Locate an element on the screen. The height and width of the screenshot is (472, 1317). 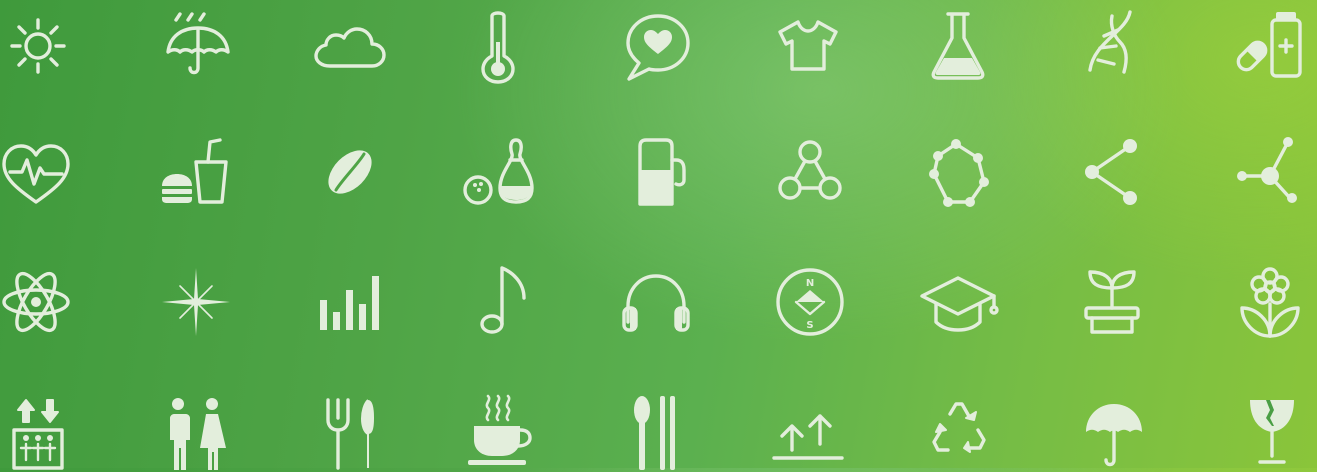
speech-bubble-heart-icon is located at coordinates (658, 46).